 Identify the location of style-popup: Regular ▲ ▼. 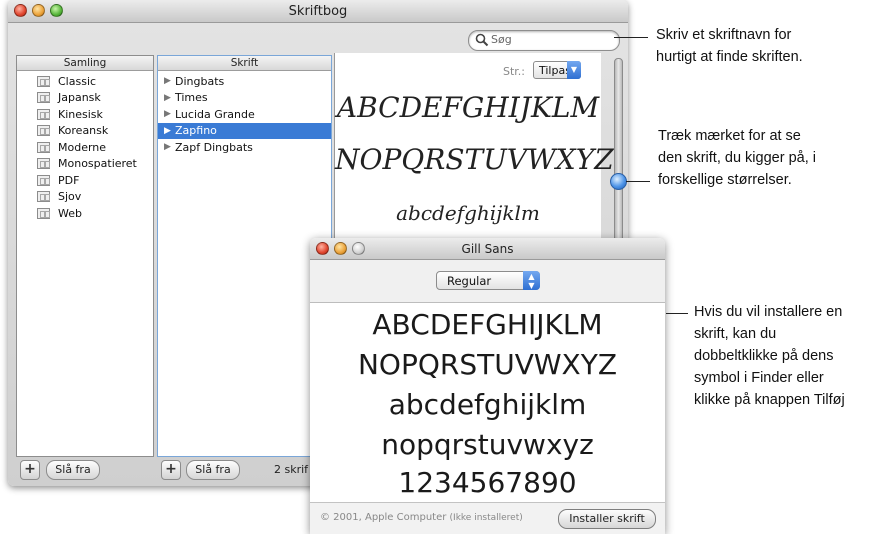
(488, 280).